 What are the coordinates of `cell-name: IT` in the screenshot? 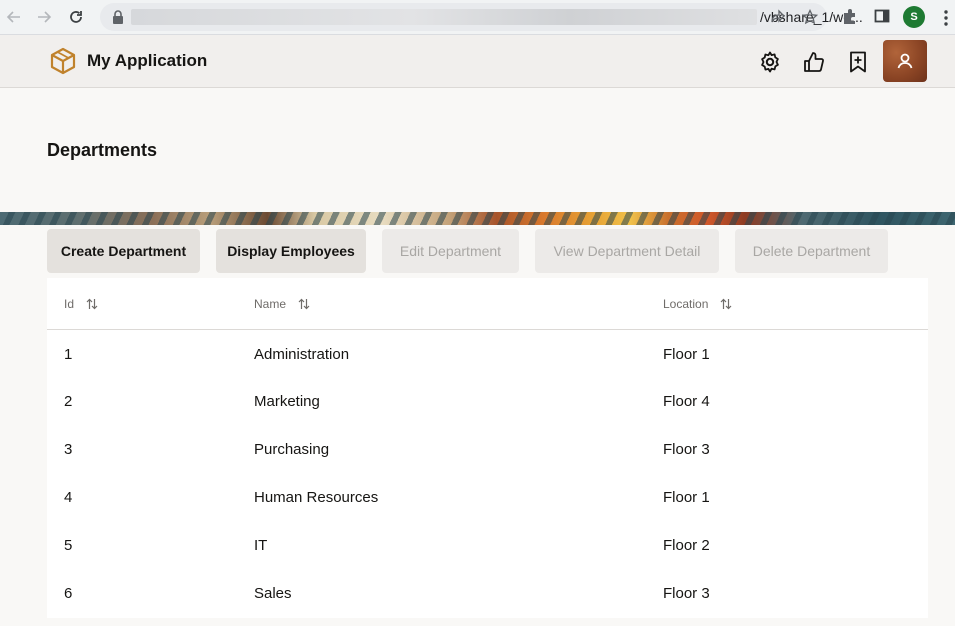 It's located at (261, 545).